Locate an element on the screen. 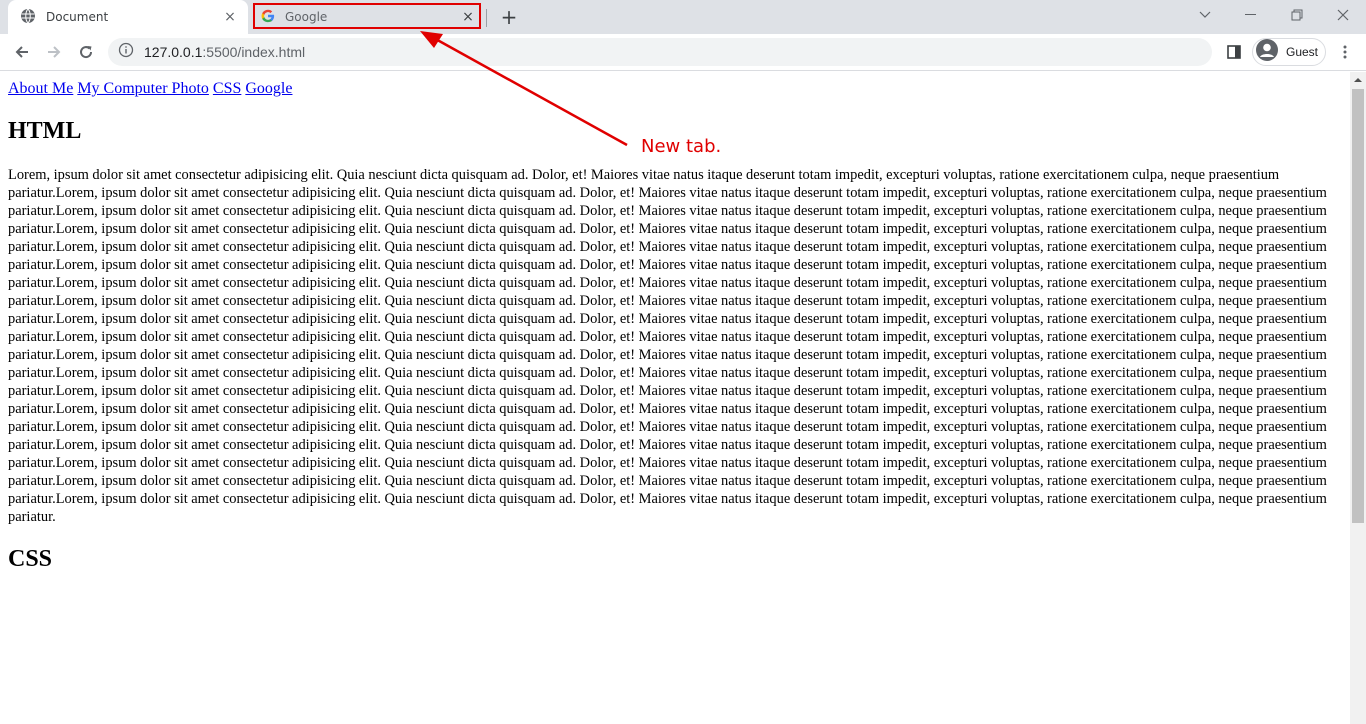  url-text: 127.0.0.1:5500/index.html is located at coordinates (225, 52).